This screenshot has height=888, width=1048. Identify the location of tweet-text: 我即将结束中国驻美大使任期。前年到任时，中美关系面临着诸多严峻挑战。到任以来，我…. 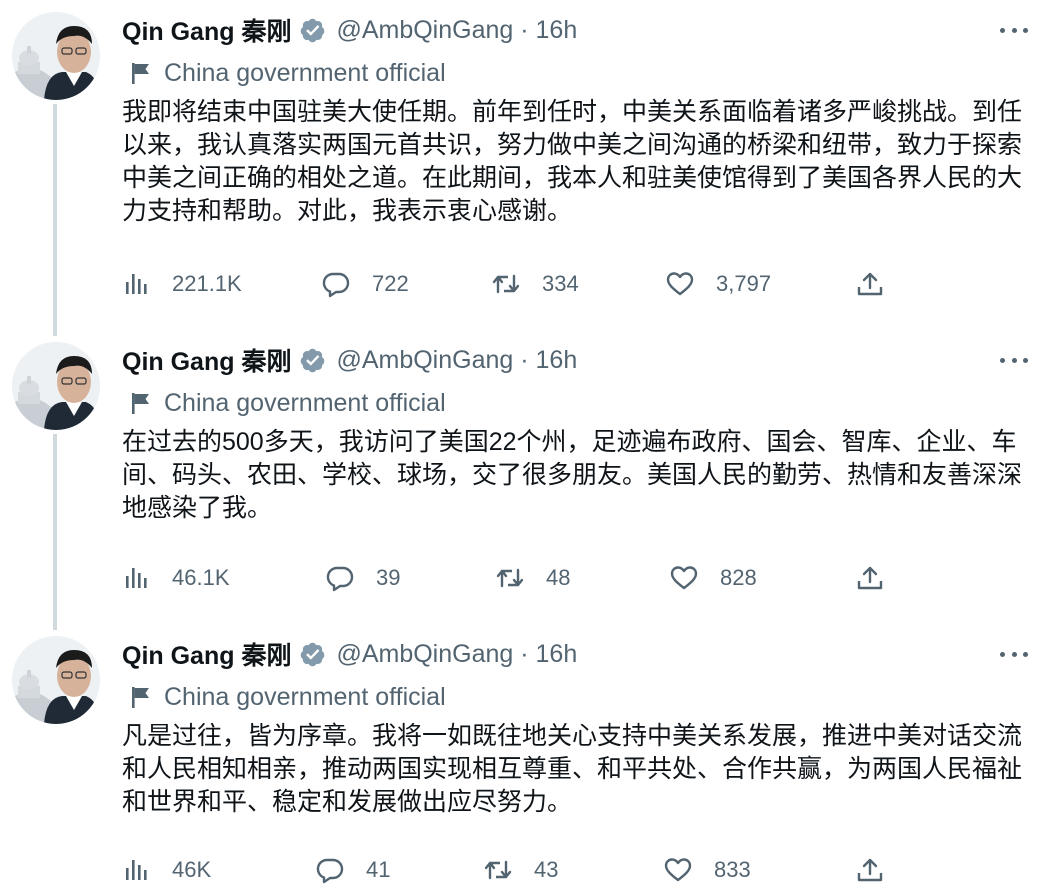
(572, 161).